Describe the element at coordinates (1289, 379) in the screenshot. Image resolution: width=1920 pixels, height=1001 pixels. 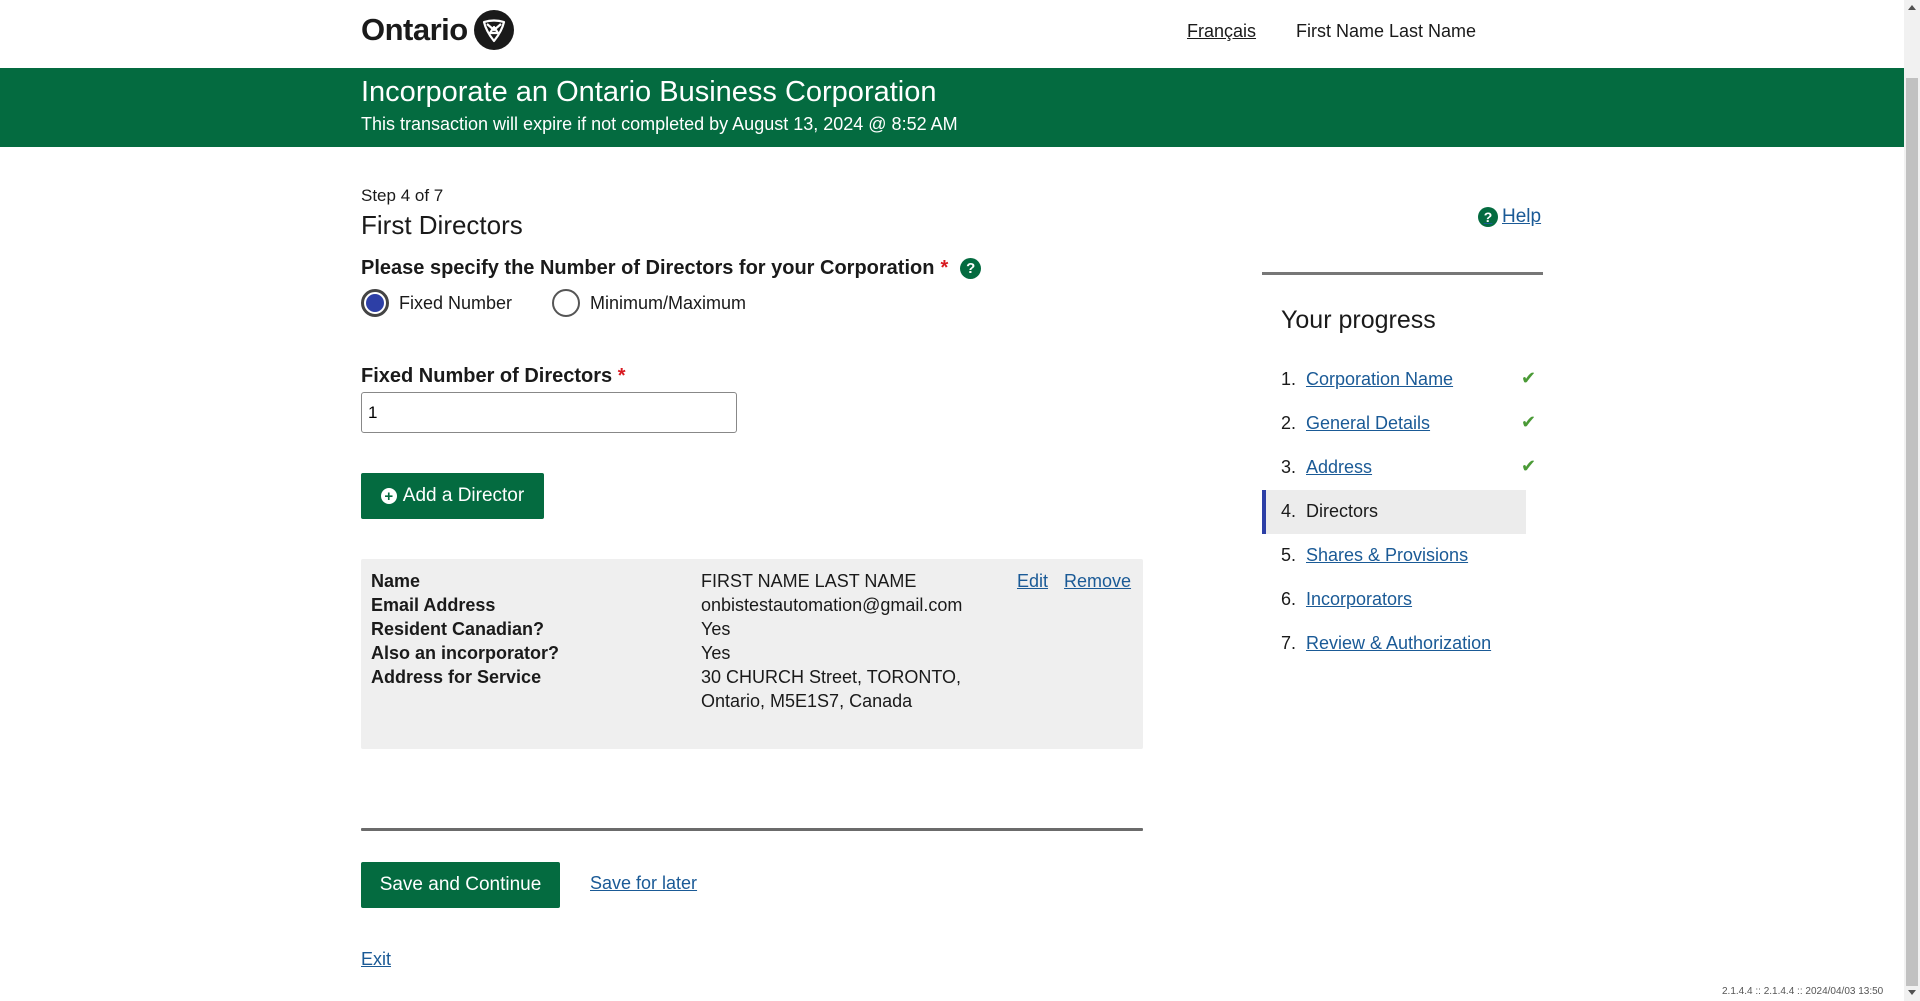
I see `step-number: 1.` at that location.